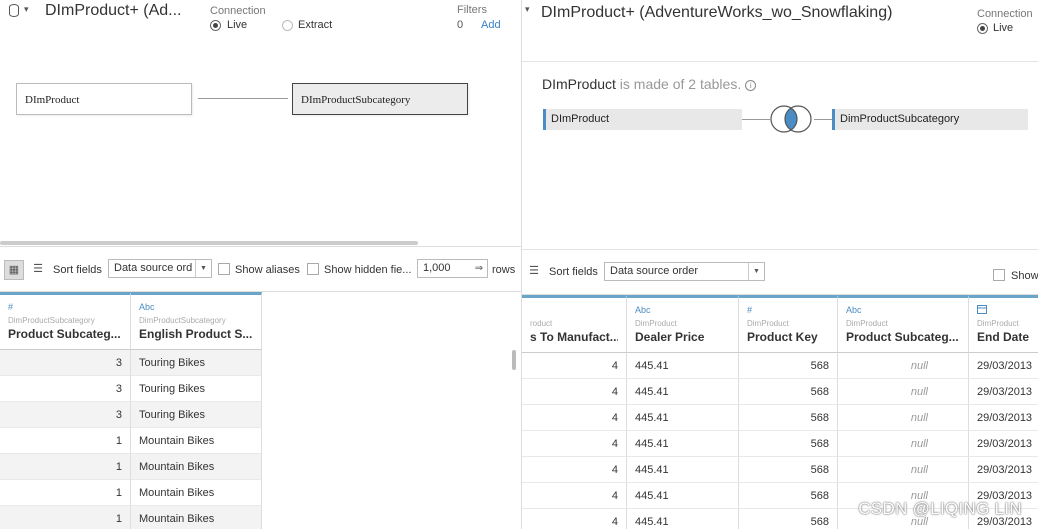 The image size is (1038, 529). What do you see at coordinates (1024, 276) in the screenshot?
I see `show-label: Show` at bounding box center [1024, 276].